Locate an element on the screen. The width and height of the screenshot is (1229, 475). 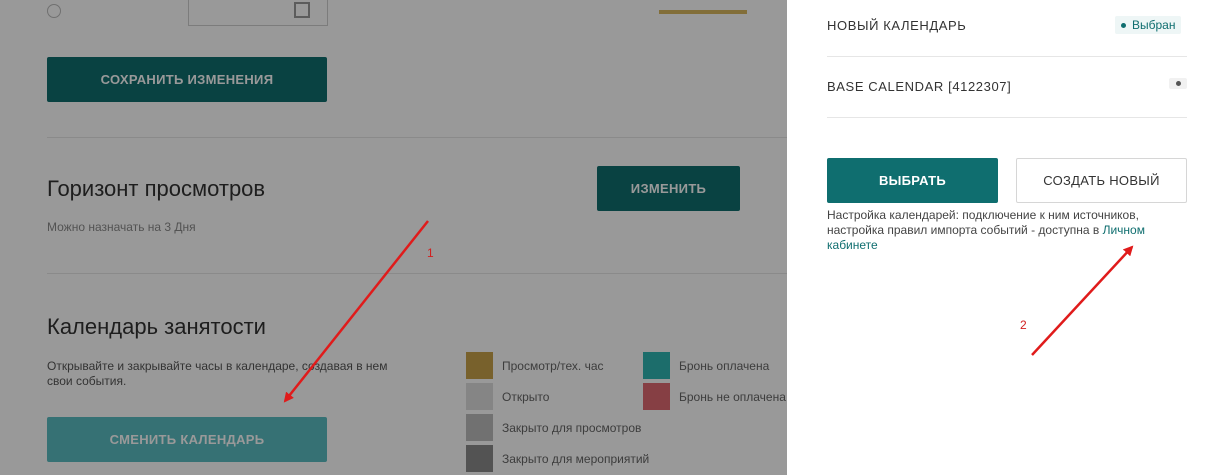
calendar-option-base: BASE CALENDAR [4122307] is located at coordinates (919, 86).